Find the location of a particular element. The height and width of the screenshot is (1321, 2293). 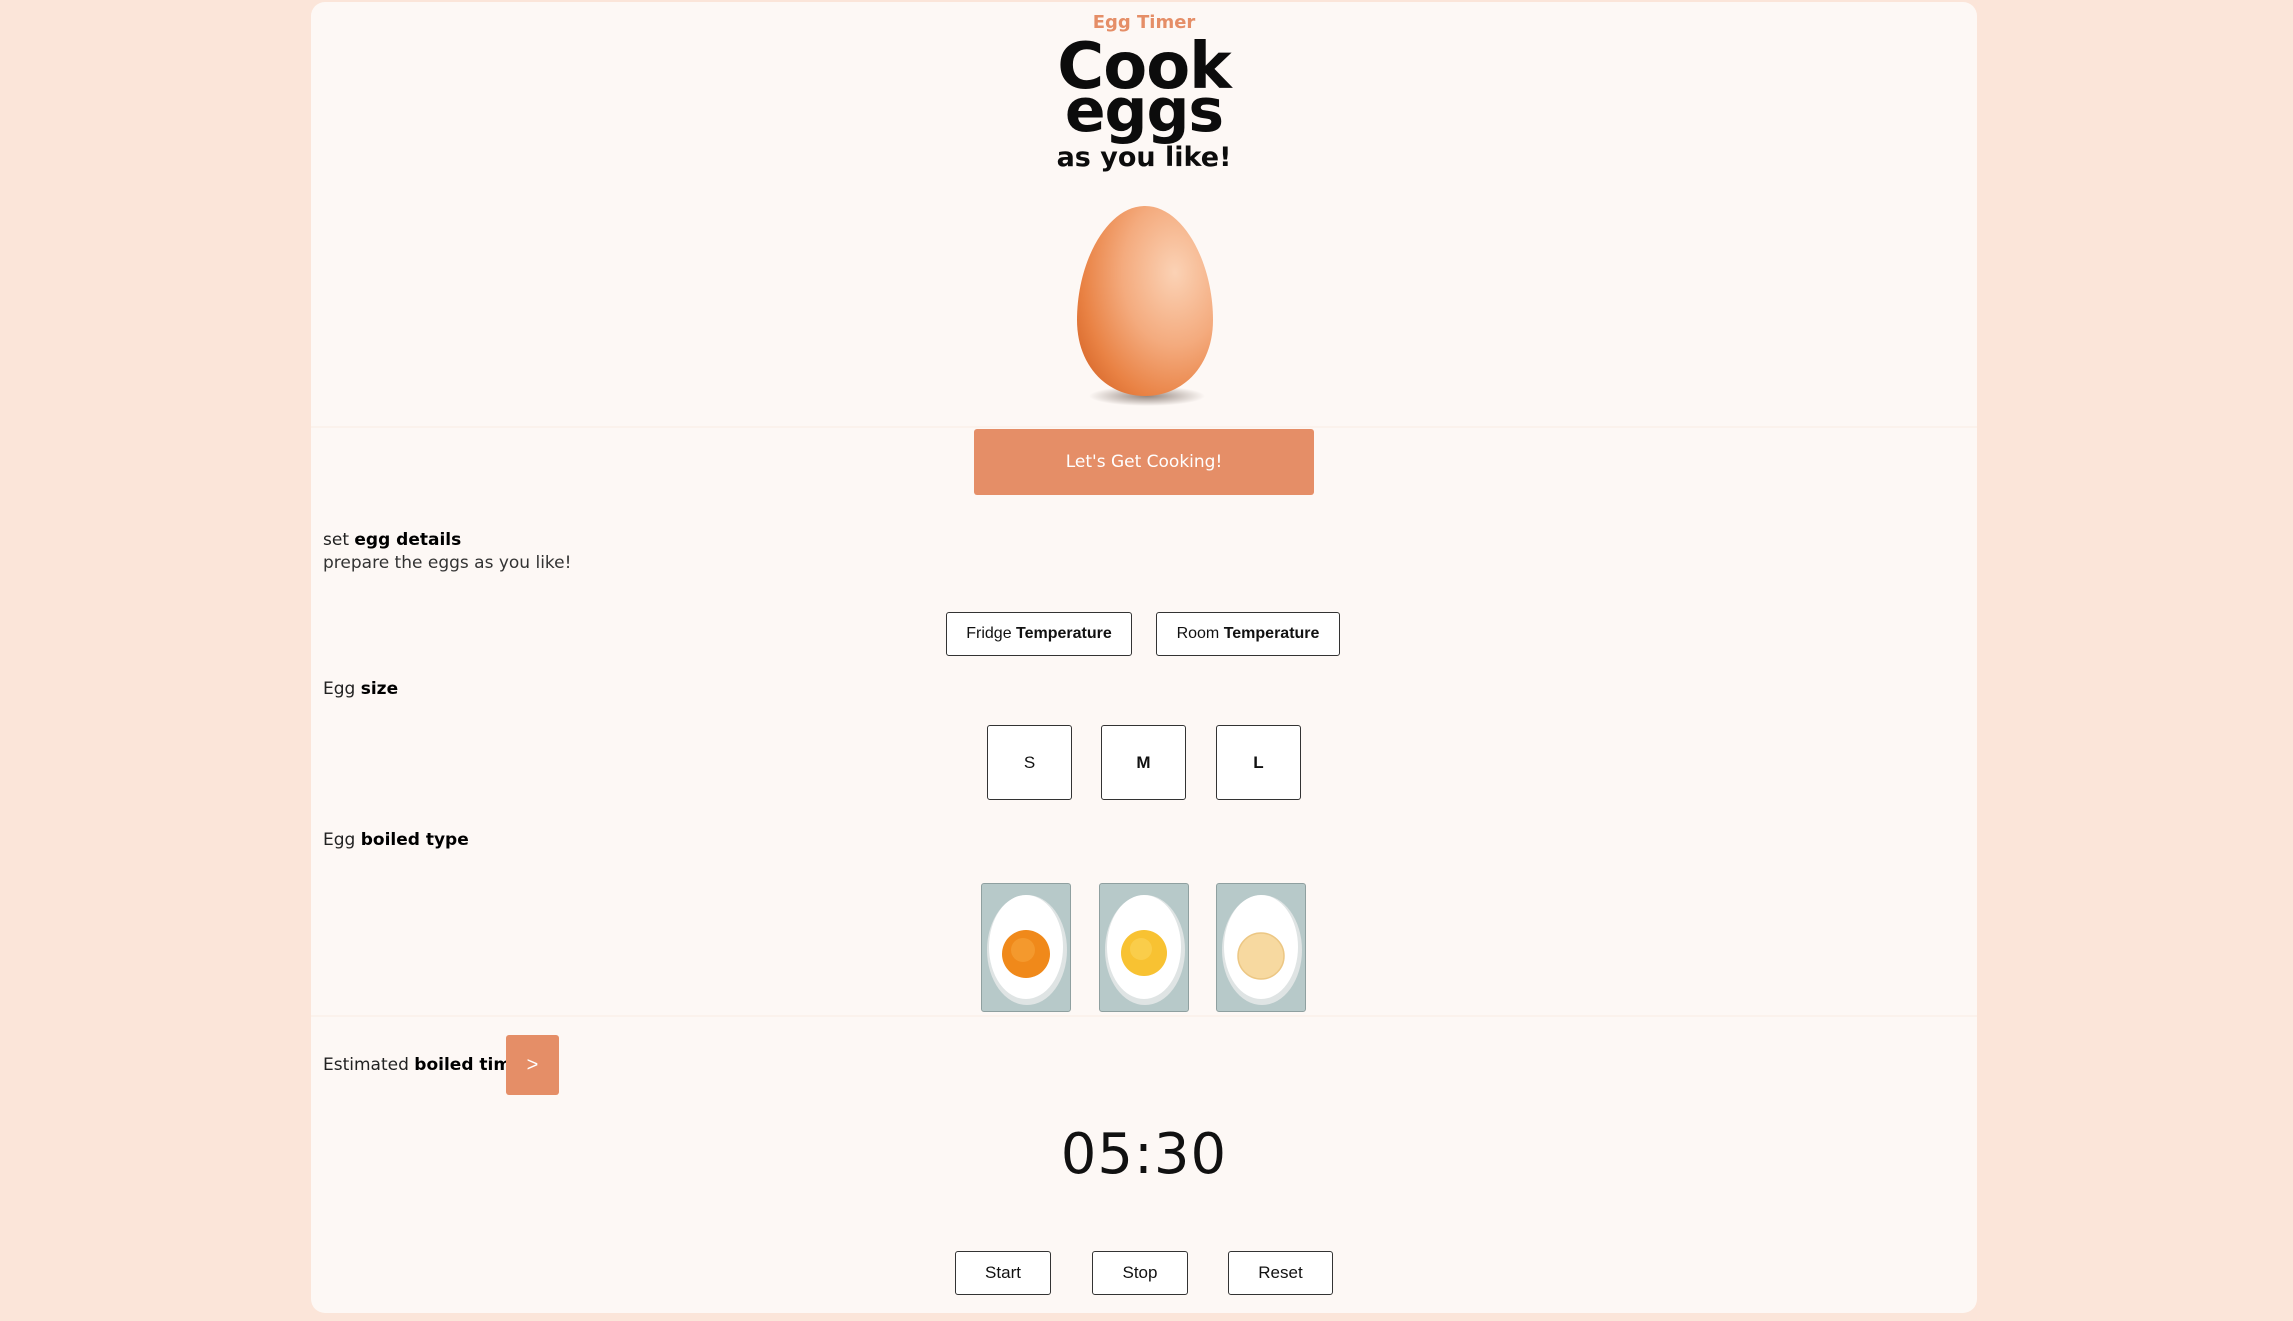

hard-boiled-egg-icon is located at coordinates (1261, 950).